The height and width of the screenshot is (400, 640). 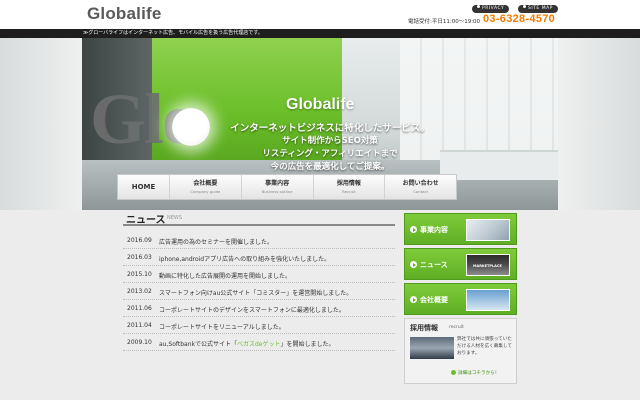 I want to click on tagline-bar: ≫グローバライフはインターネット広告、モバイル広告を扱う広告代理店です。, so click(x=320, y=33).